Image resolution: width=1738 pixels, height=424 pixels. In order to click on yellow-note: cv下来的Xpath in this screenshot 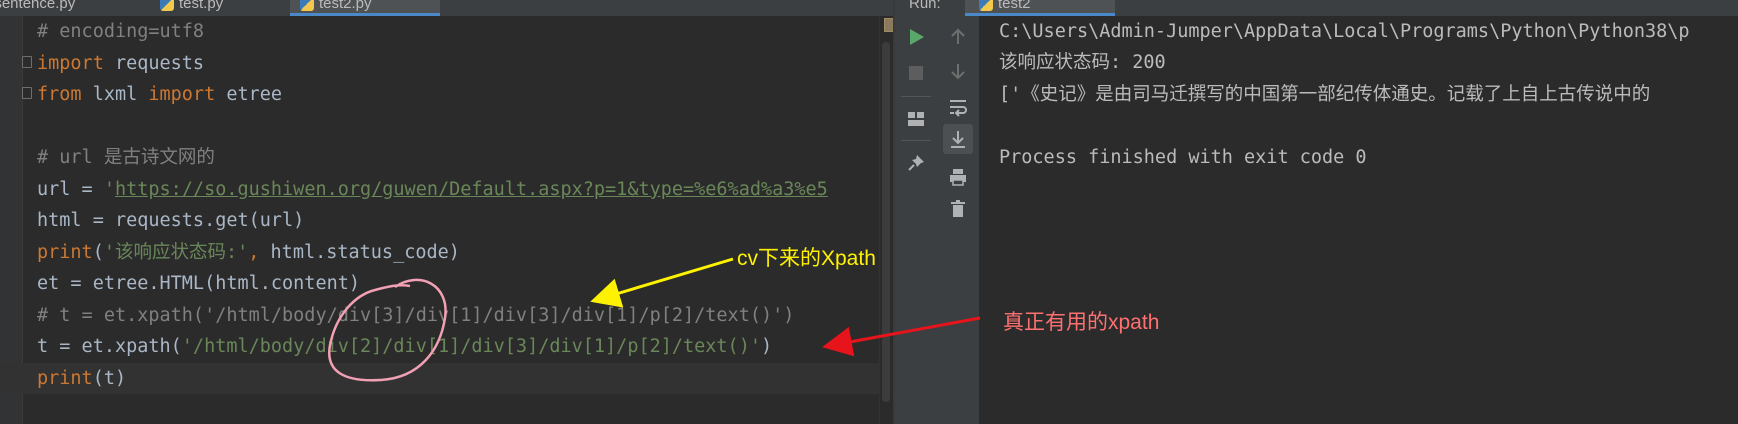, I will do `click(806, 258)`.